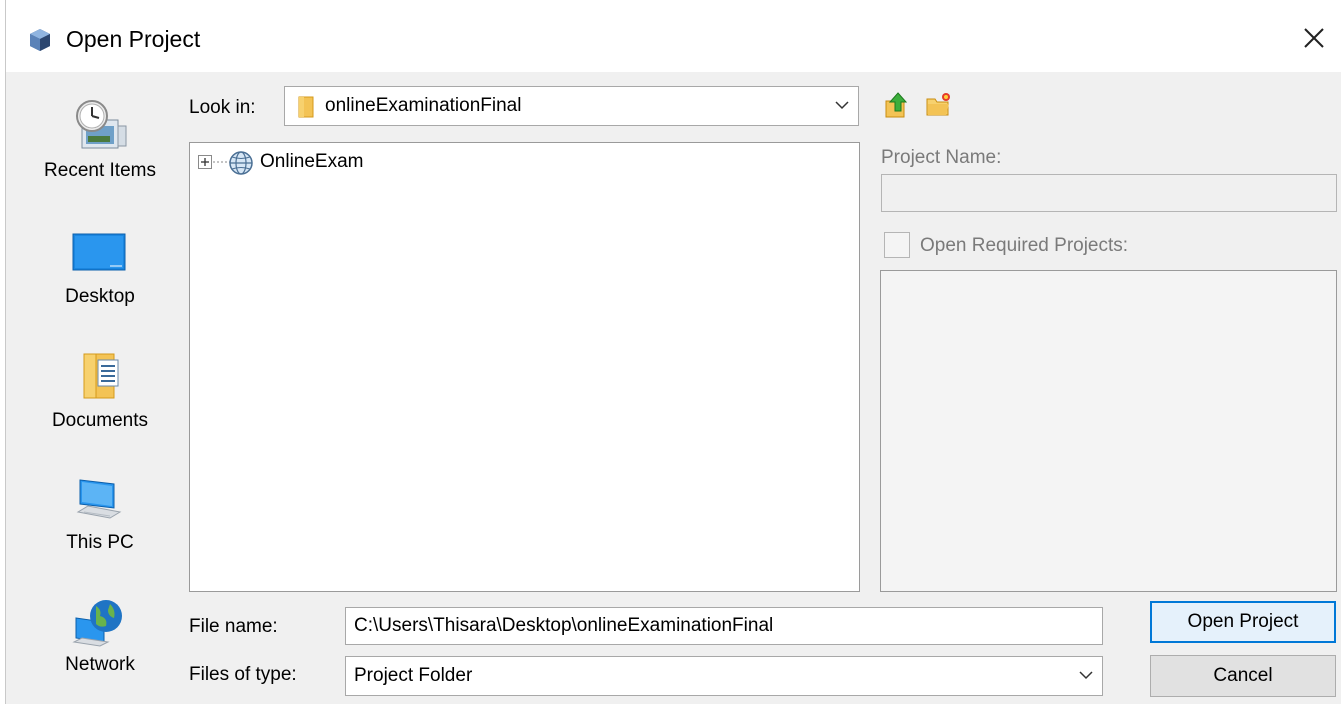  Describe the element at coordinates (100, 170) in the screenshot. I see `place-label: Recent Items` at that location.